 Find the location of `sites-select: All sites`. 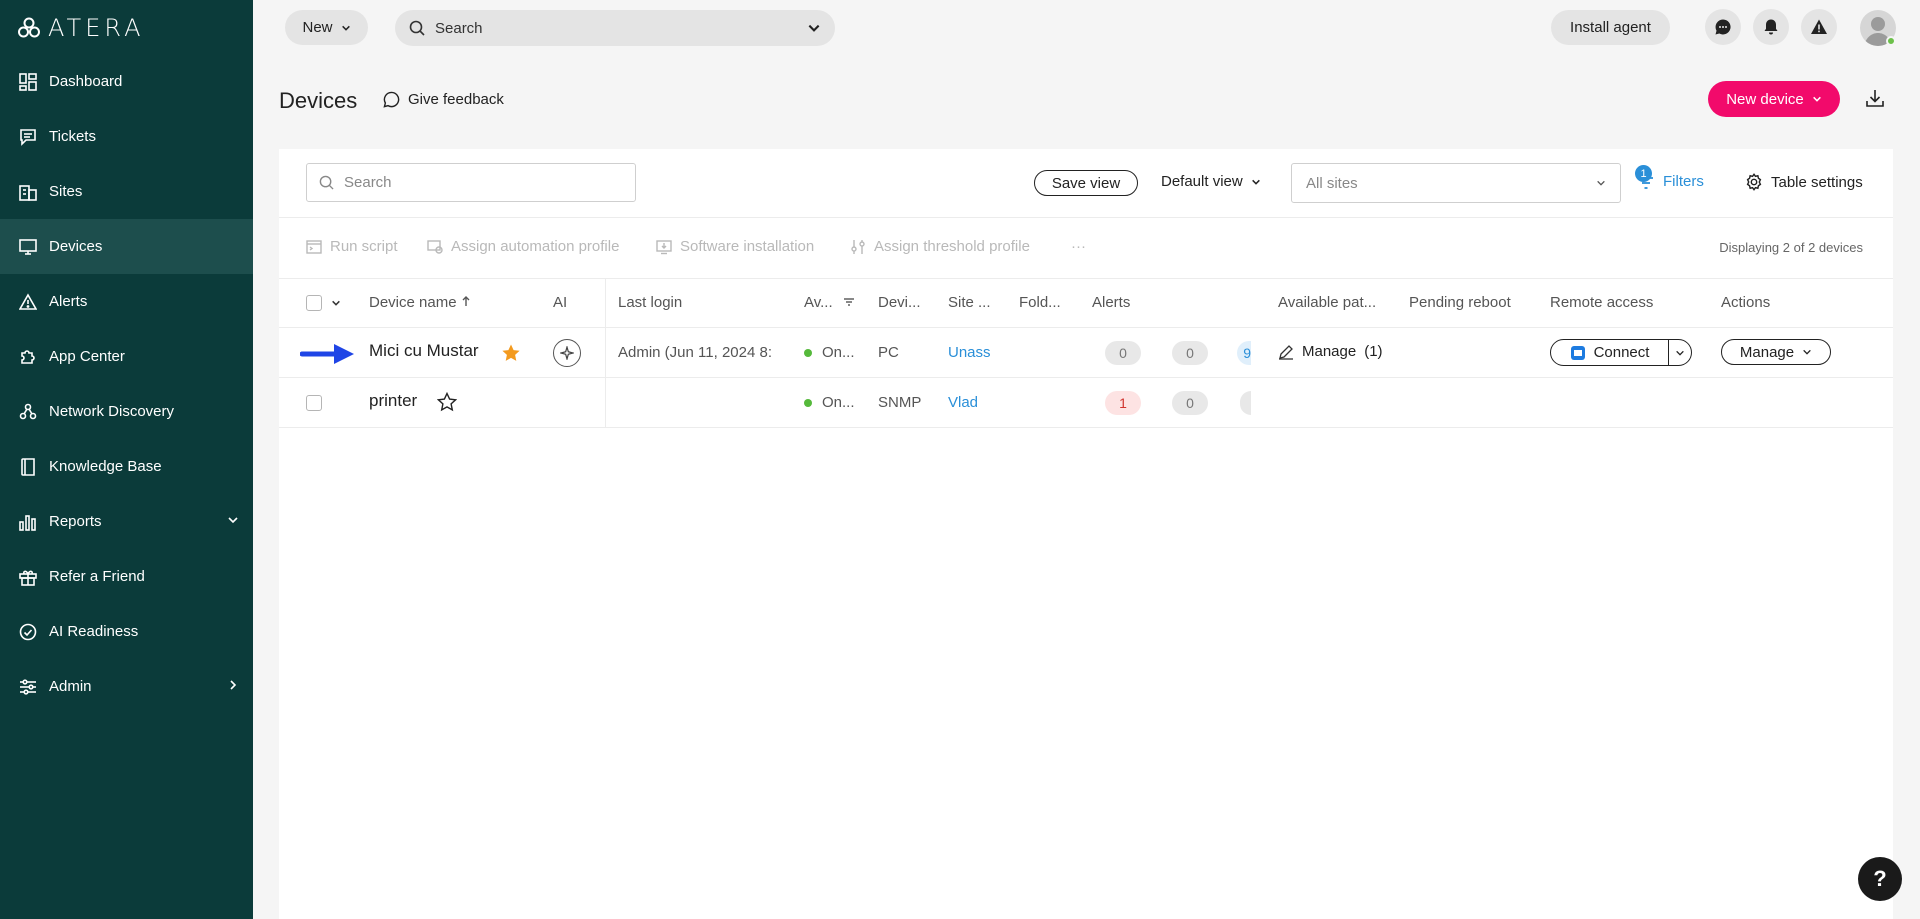

sites-select: All sites is located at coordinates (1456, 183).